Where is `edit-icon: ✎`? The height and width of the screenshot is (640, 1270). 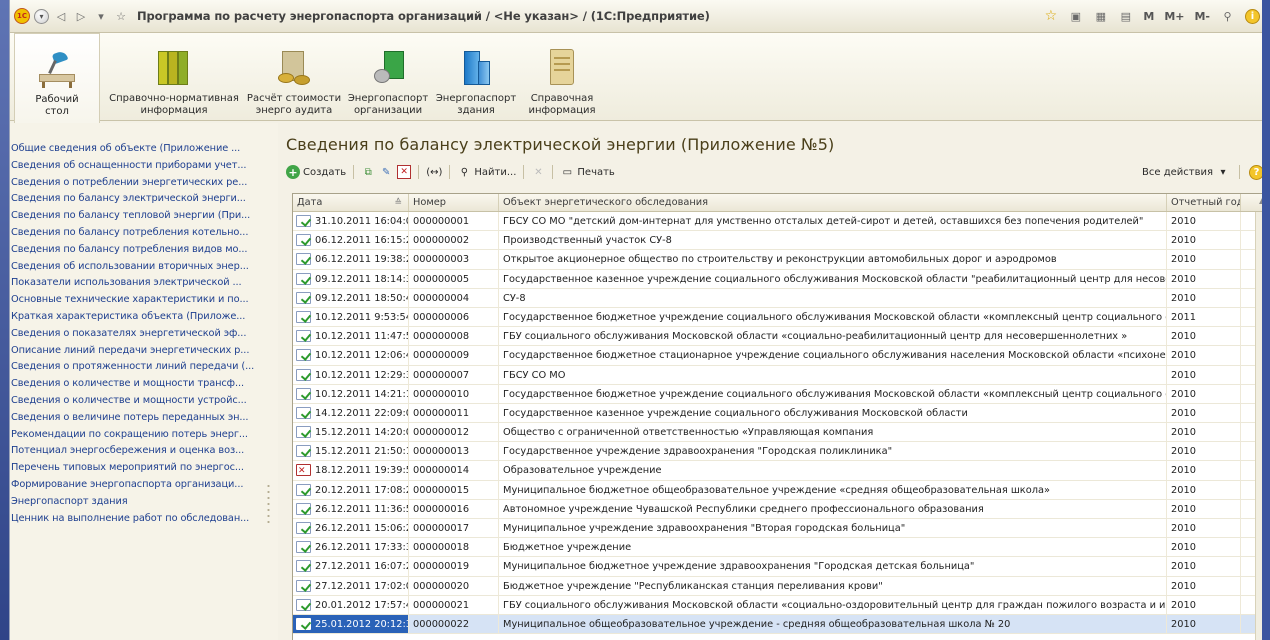
edit-icon: ✎ is located at coordinates (386, 172).